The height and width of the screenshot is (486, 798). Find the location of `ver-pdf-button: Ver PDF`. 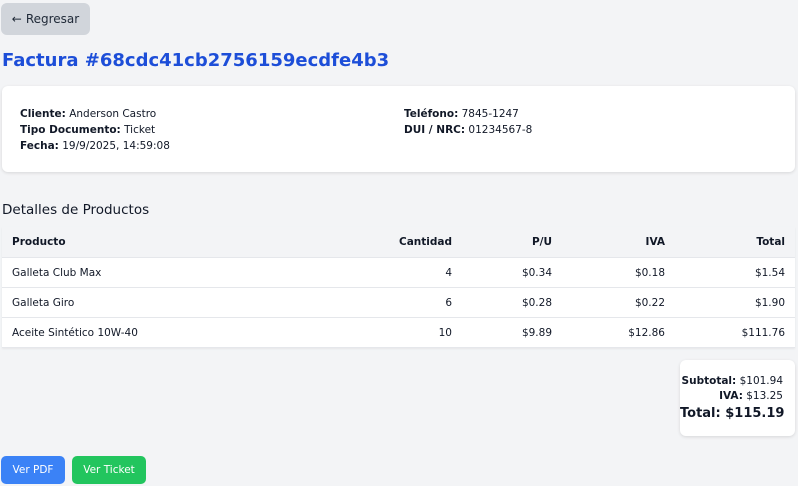

ver-pdf-button: Ver PDF is located at coordinates (33, 470).